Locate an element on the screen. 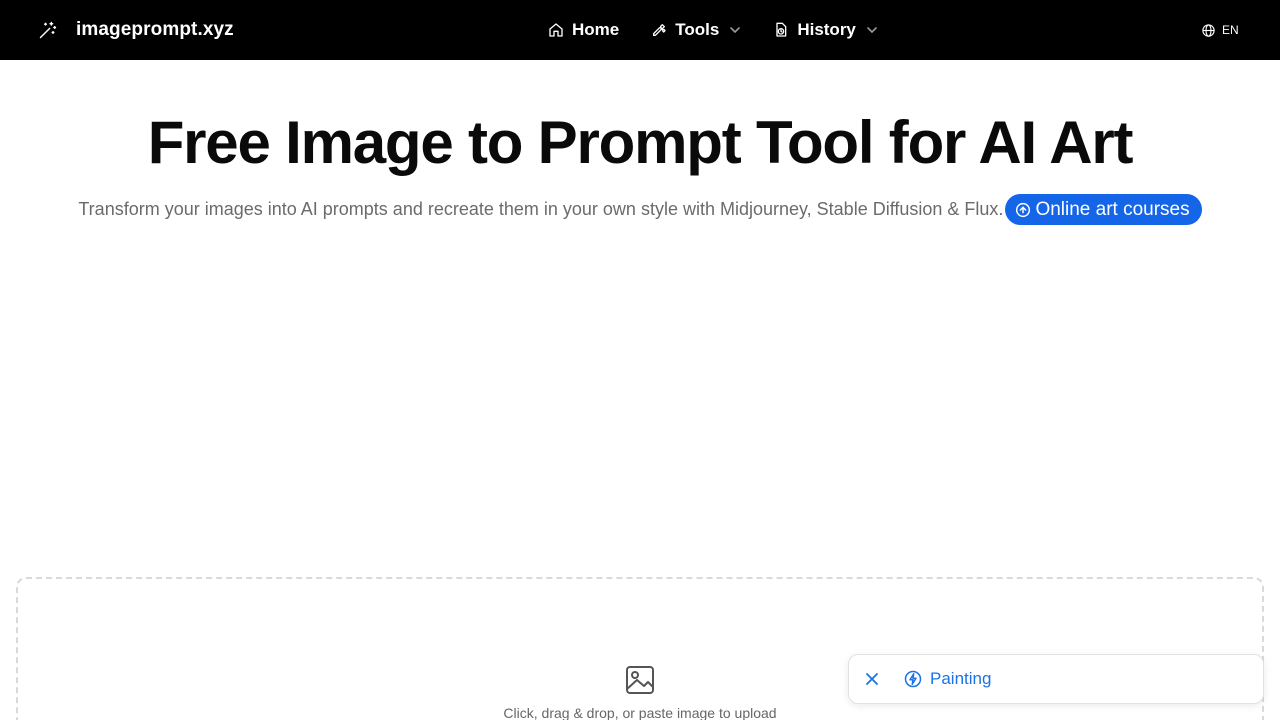  wrench-icon is located at coordinates (659, 30).